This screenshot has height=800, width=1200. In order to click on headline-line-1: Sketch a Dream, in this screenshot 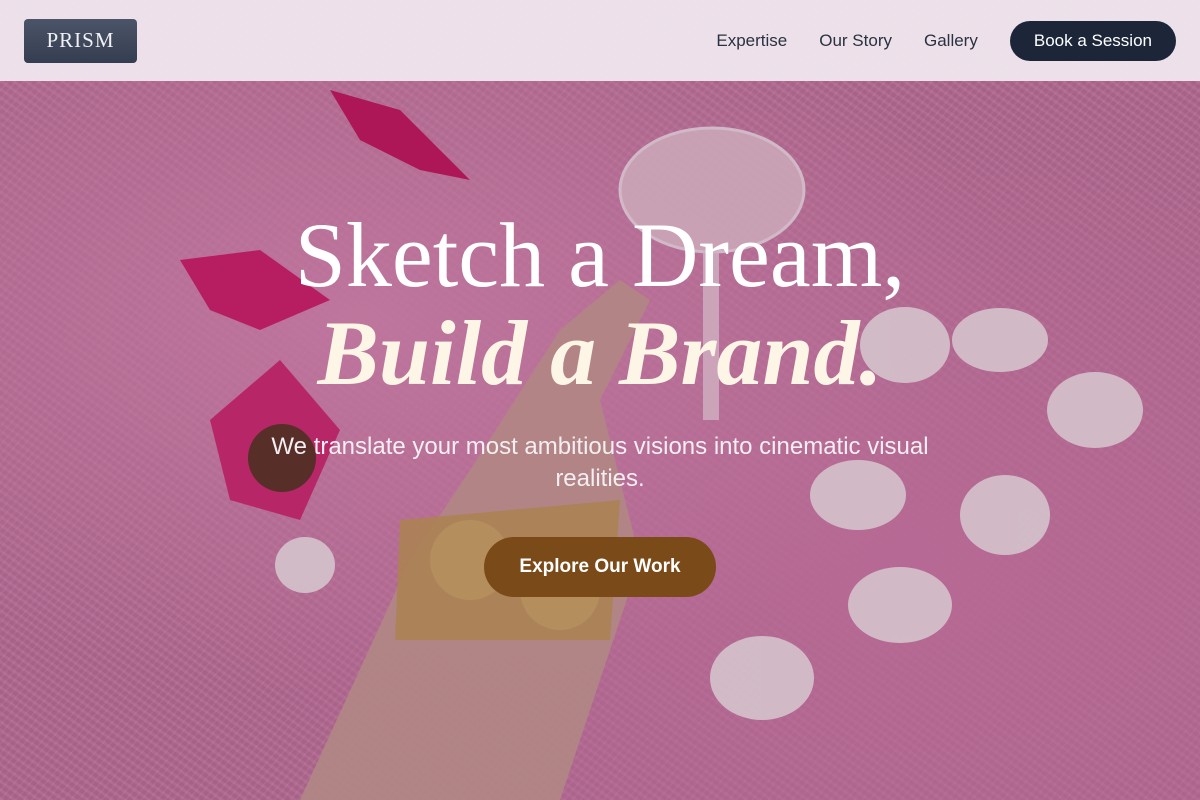, I will do `click(600, 255)`.